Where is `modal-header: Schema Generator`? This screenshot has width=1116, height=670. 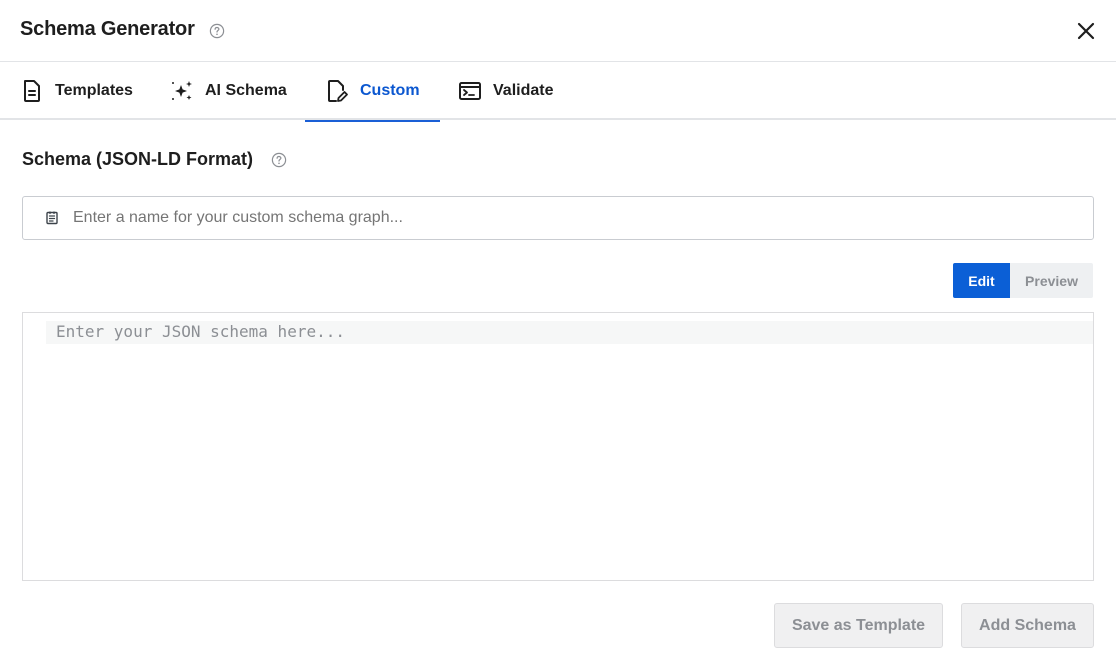 modal-header: Schema Generator is located at coordinates (558, 31).